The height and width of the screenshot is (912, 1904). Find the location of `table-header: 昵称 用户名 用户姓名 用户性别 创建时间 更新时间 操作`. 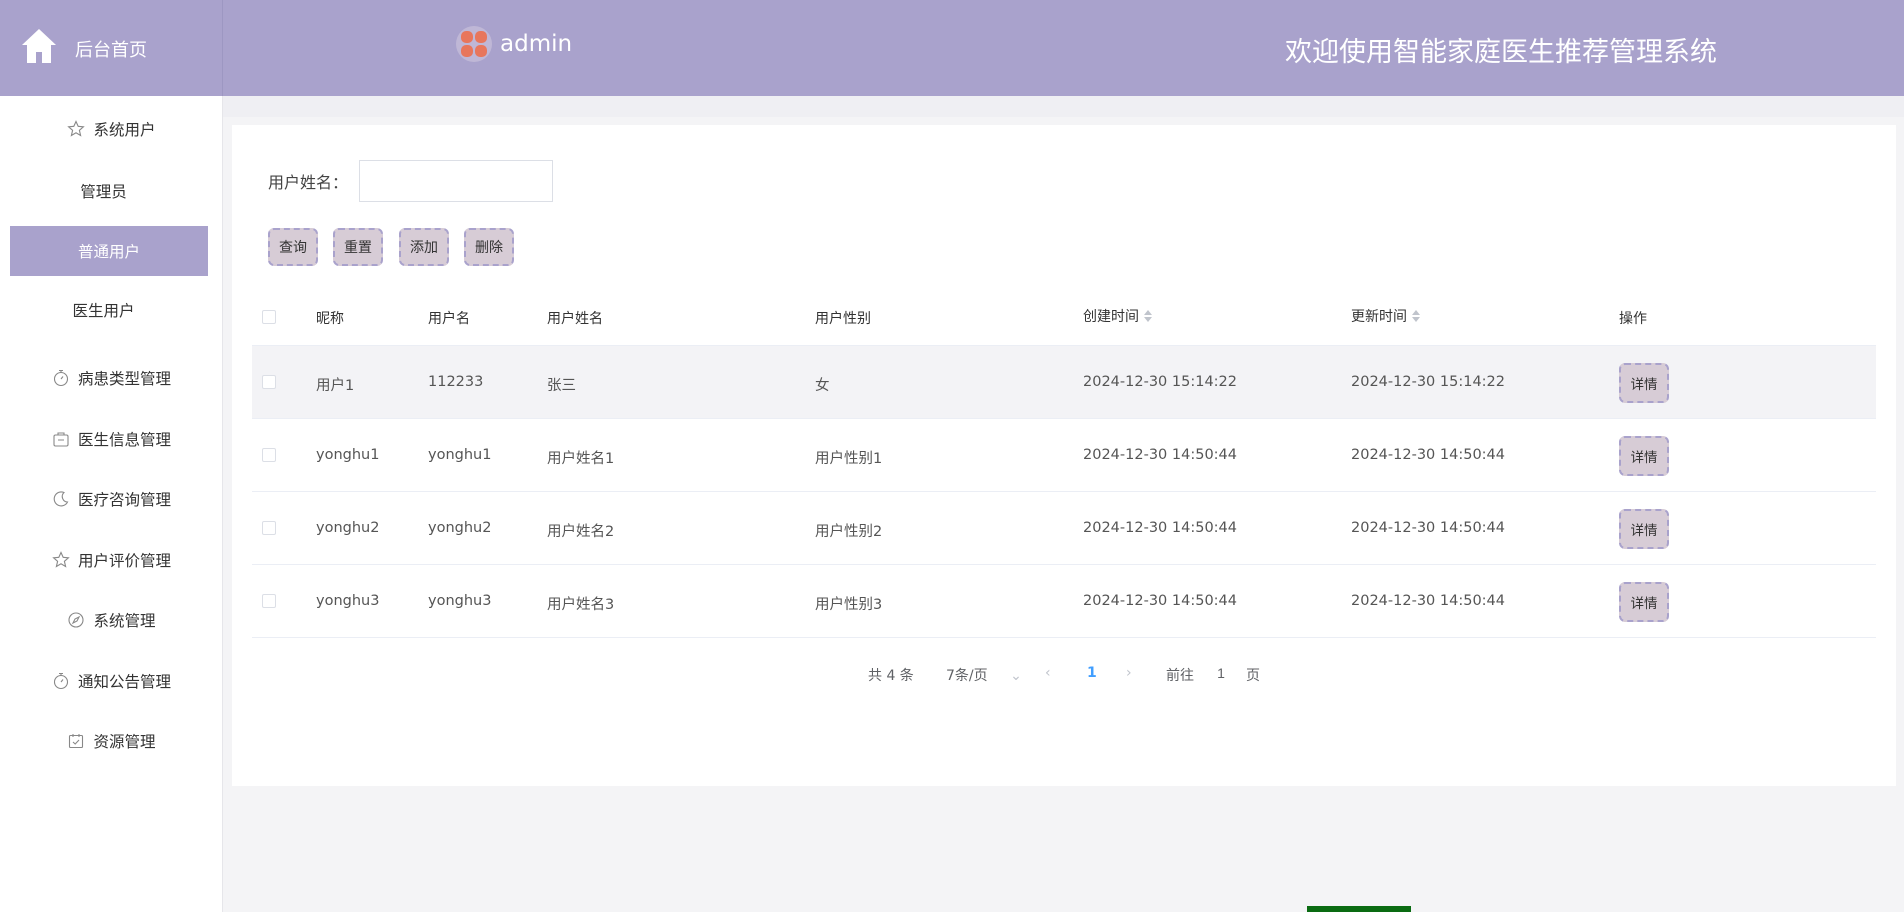

table-header: 昵称 用户名 用户姓名 用户性别 创建时间 更新时间 操作 is located at coordinates (1064, 317).